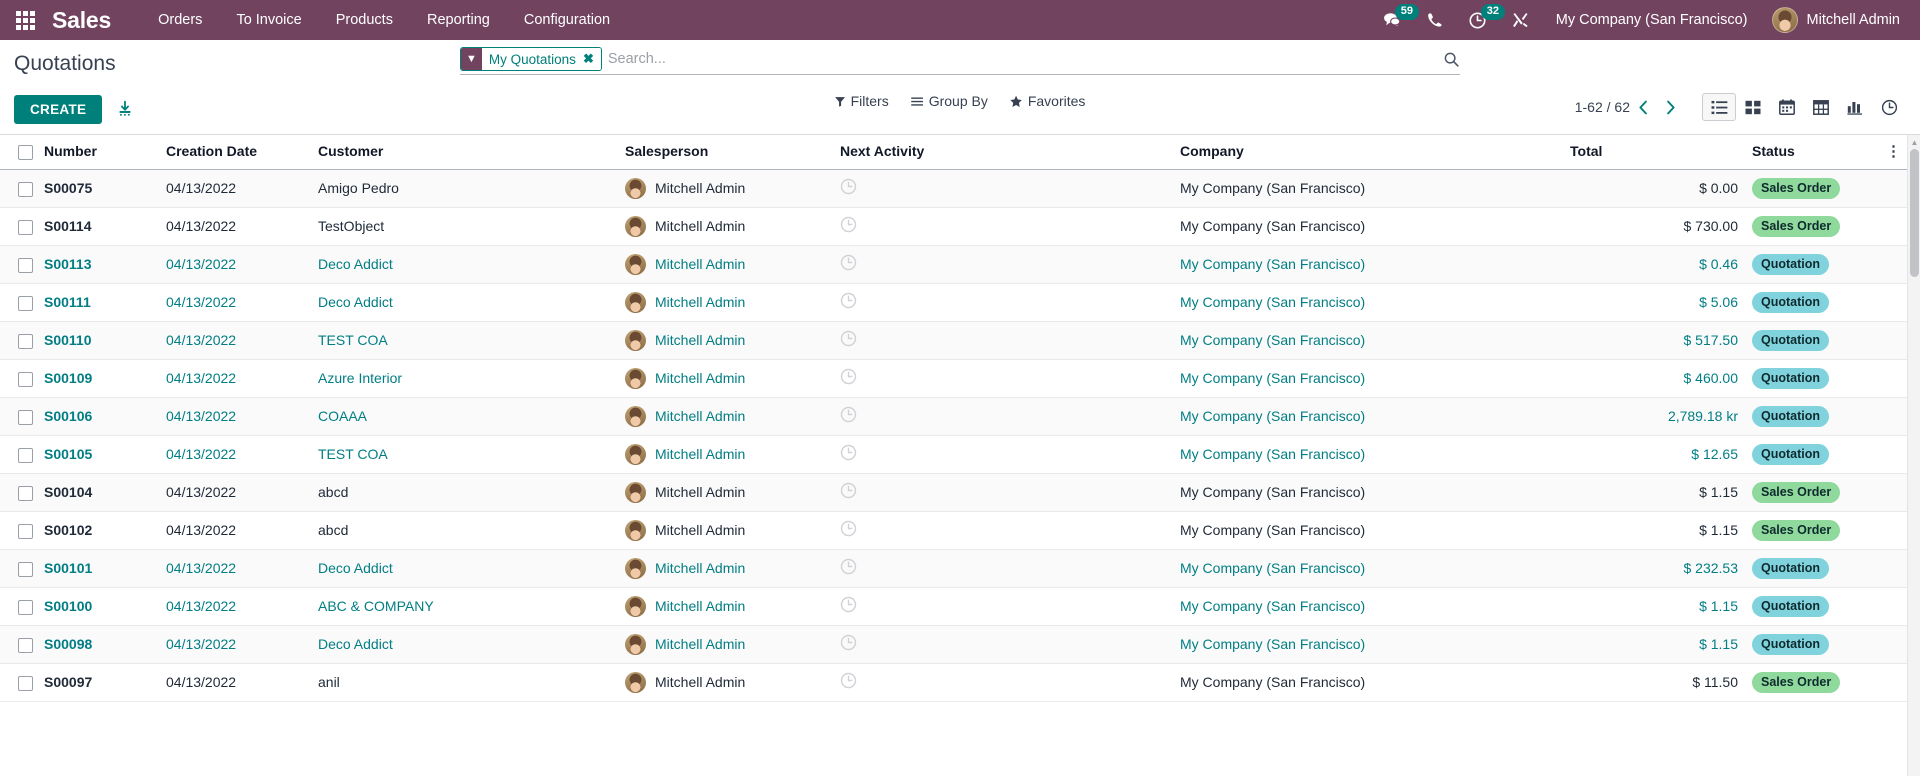  What do you see at coordinates (105, 378) in the screenshot?
I see `cell-number: S00109` at bounding box center [105, 378].